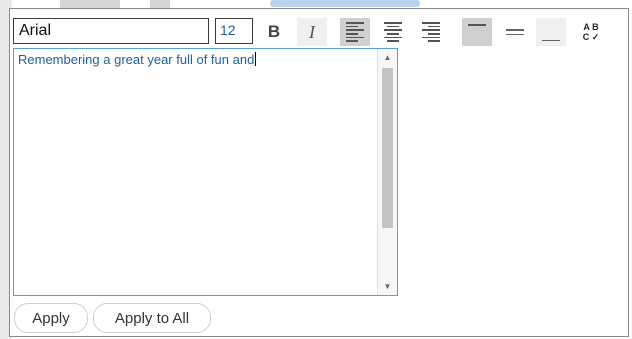 The width and height of the screenshot is (632, 339). I want to click on valign-middle-icon, so click(515, 32).